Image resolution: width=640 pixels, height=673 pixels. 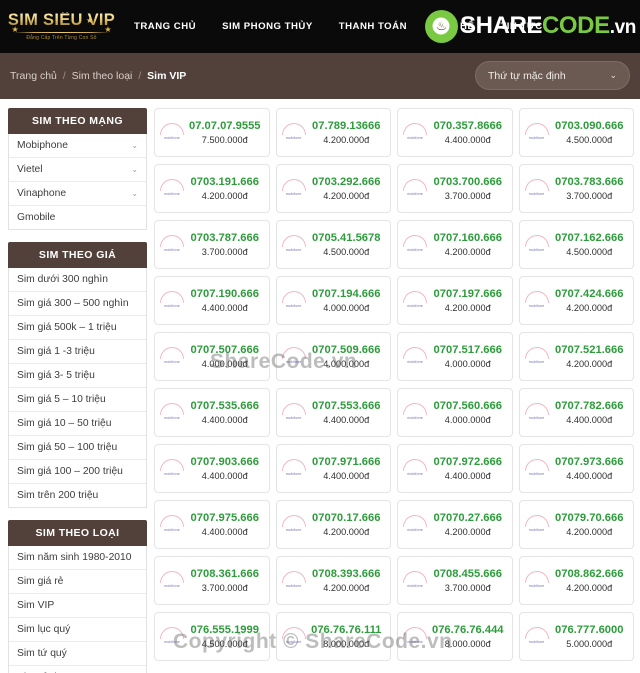 What do you see at coordinates (346, 587) in the screenshot?
I see `sim-price: 4.200.000đ` at bounding box center [346, 587].